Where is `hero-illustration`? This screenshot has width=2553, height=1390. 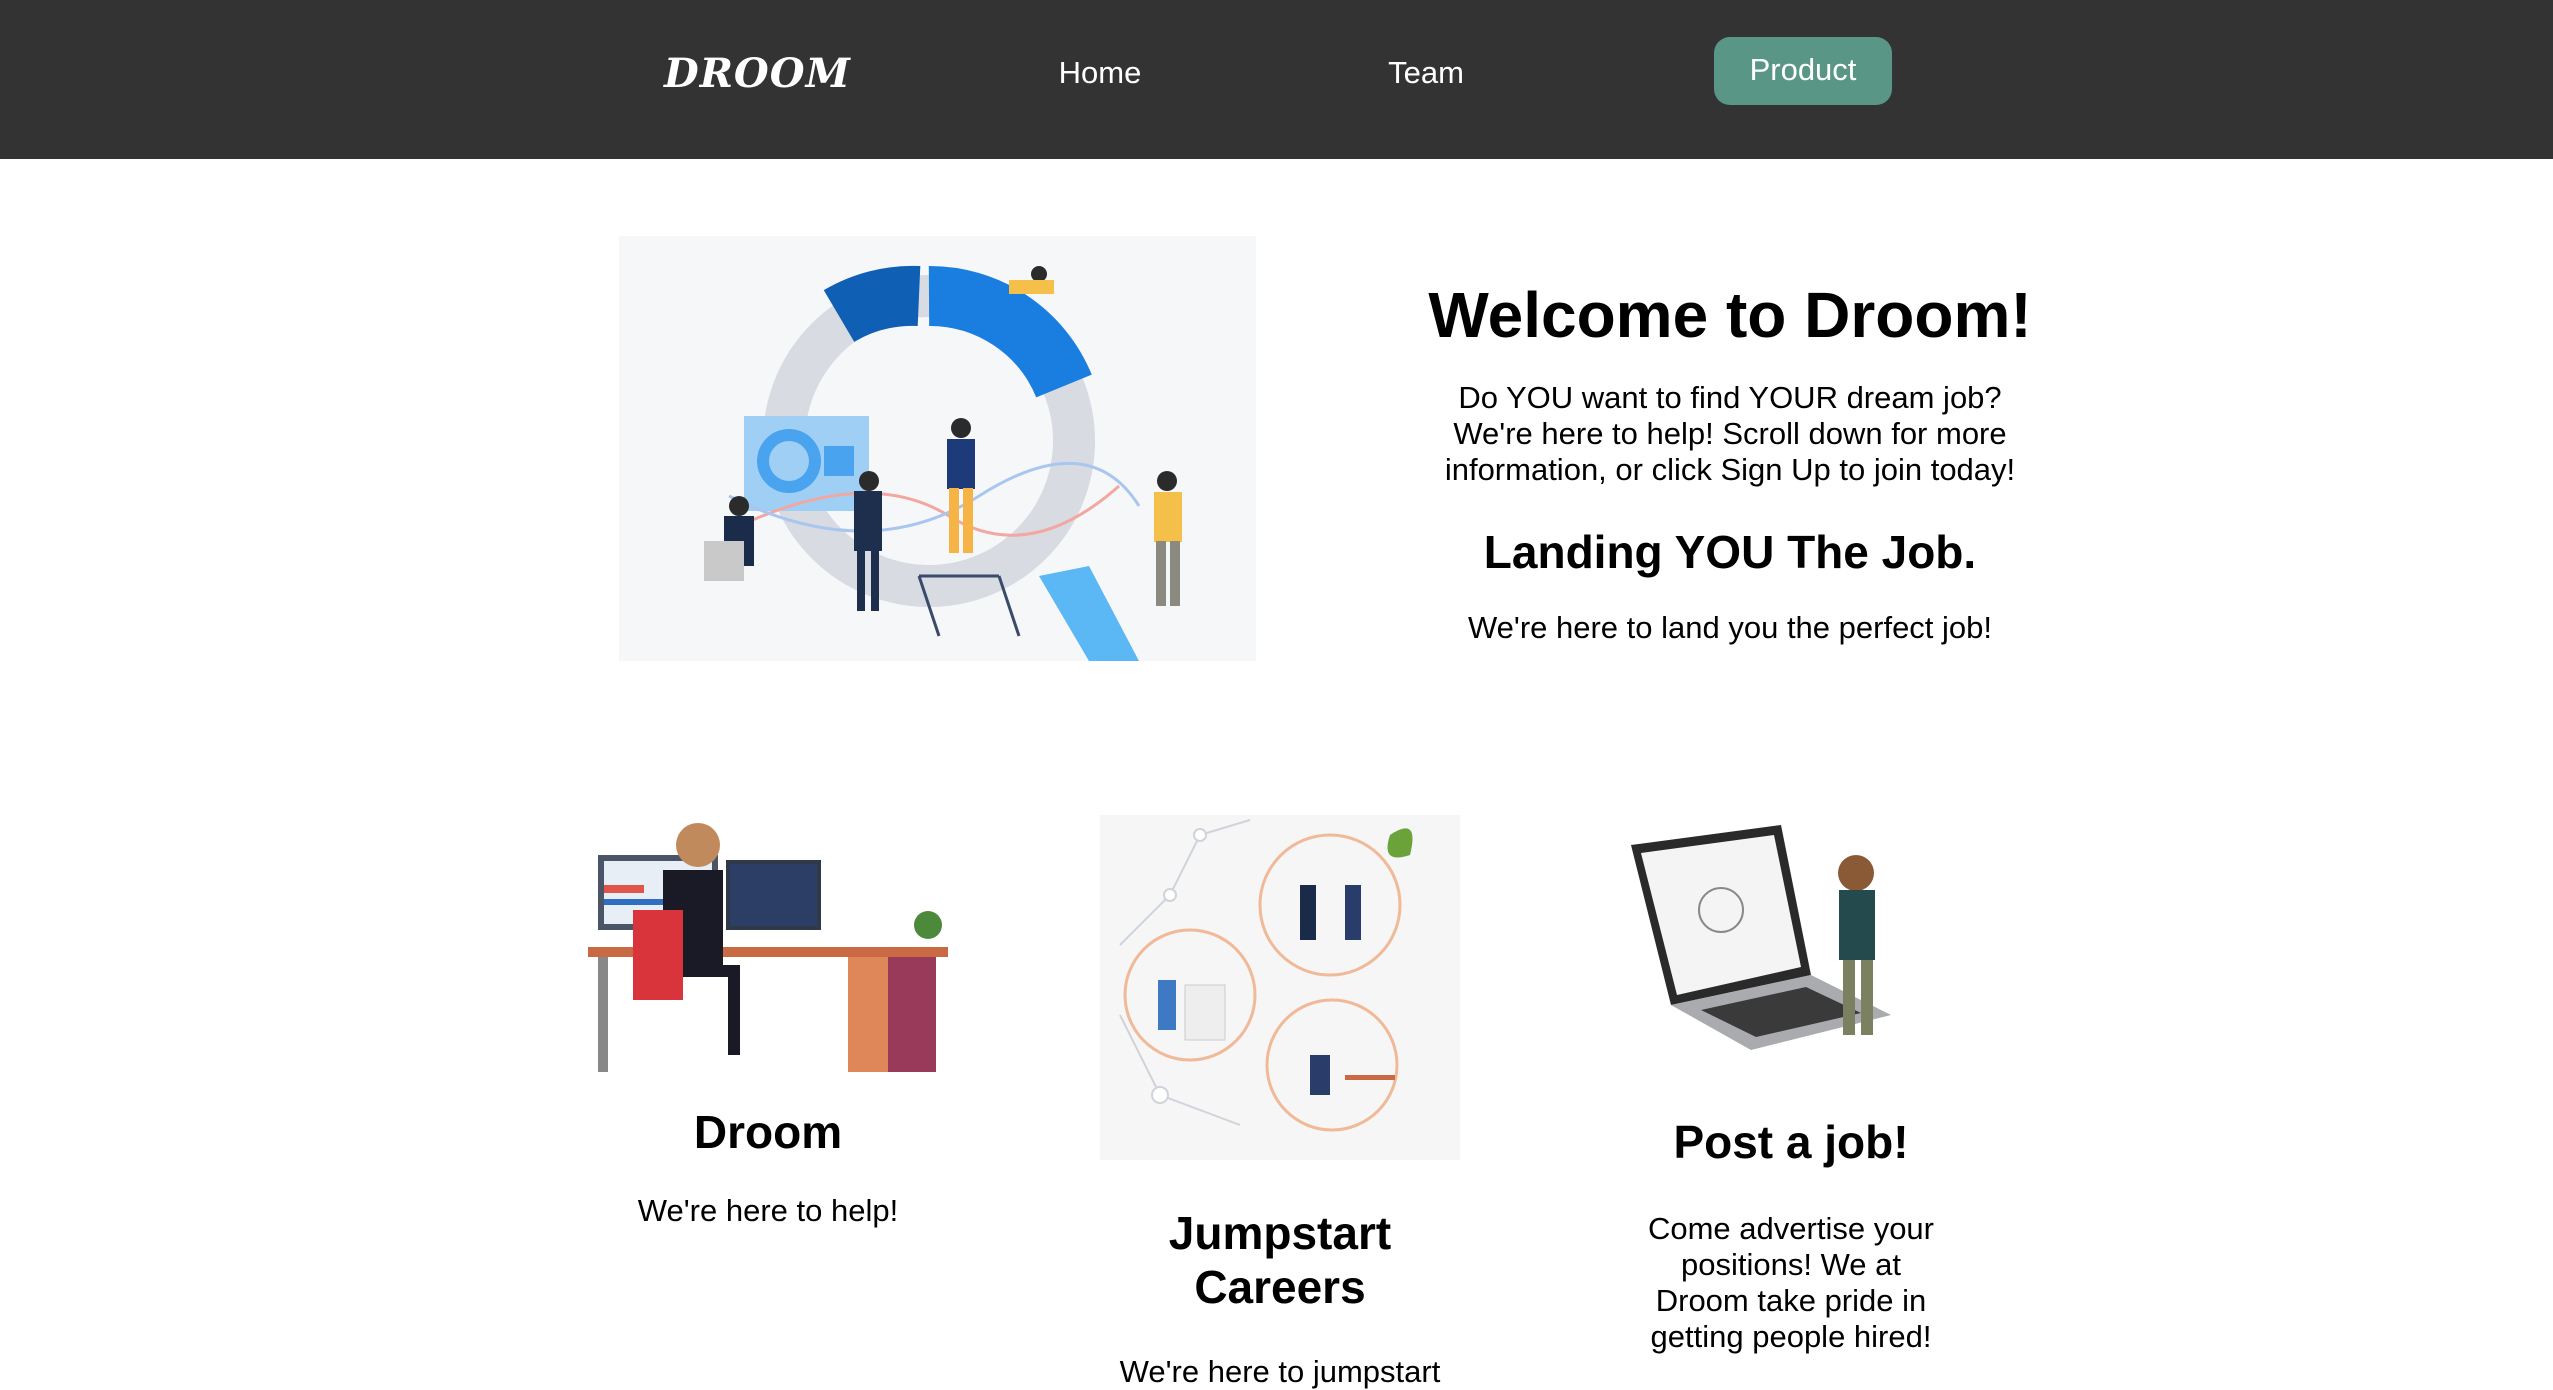
hero-illustration is located at coordinates (937, 448).